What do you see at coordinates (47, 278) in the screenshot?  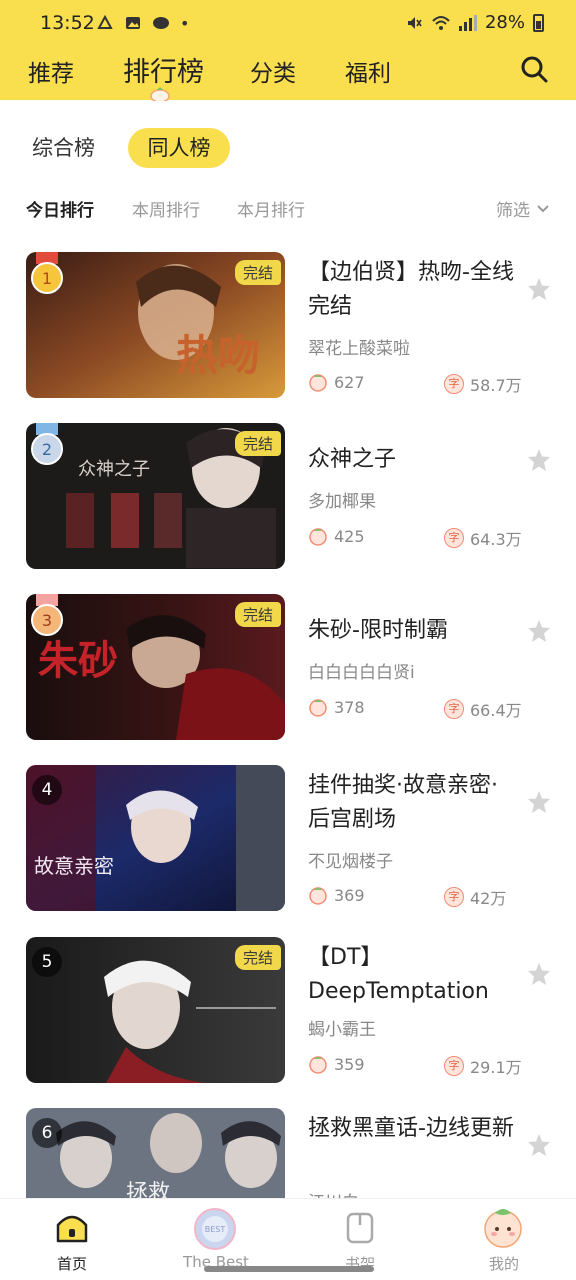 I see `rank-number: 1` at bounding box center [47, 278].